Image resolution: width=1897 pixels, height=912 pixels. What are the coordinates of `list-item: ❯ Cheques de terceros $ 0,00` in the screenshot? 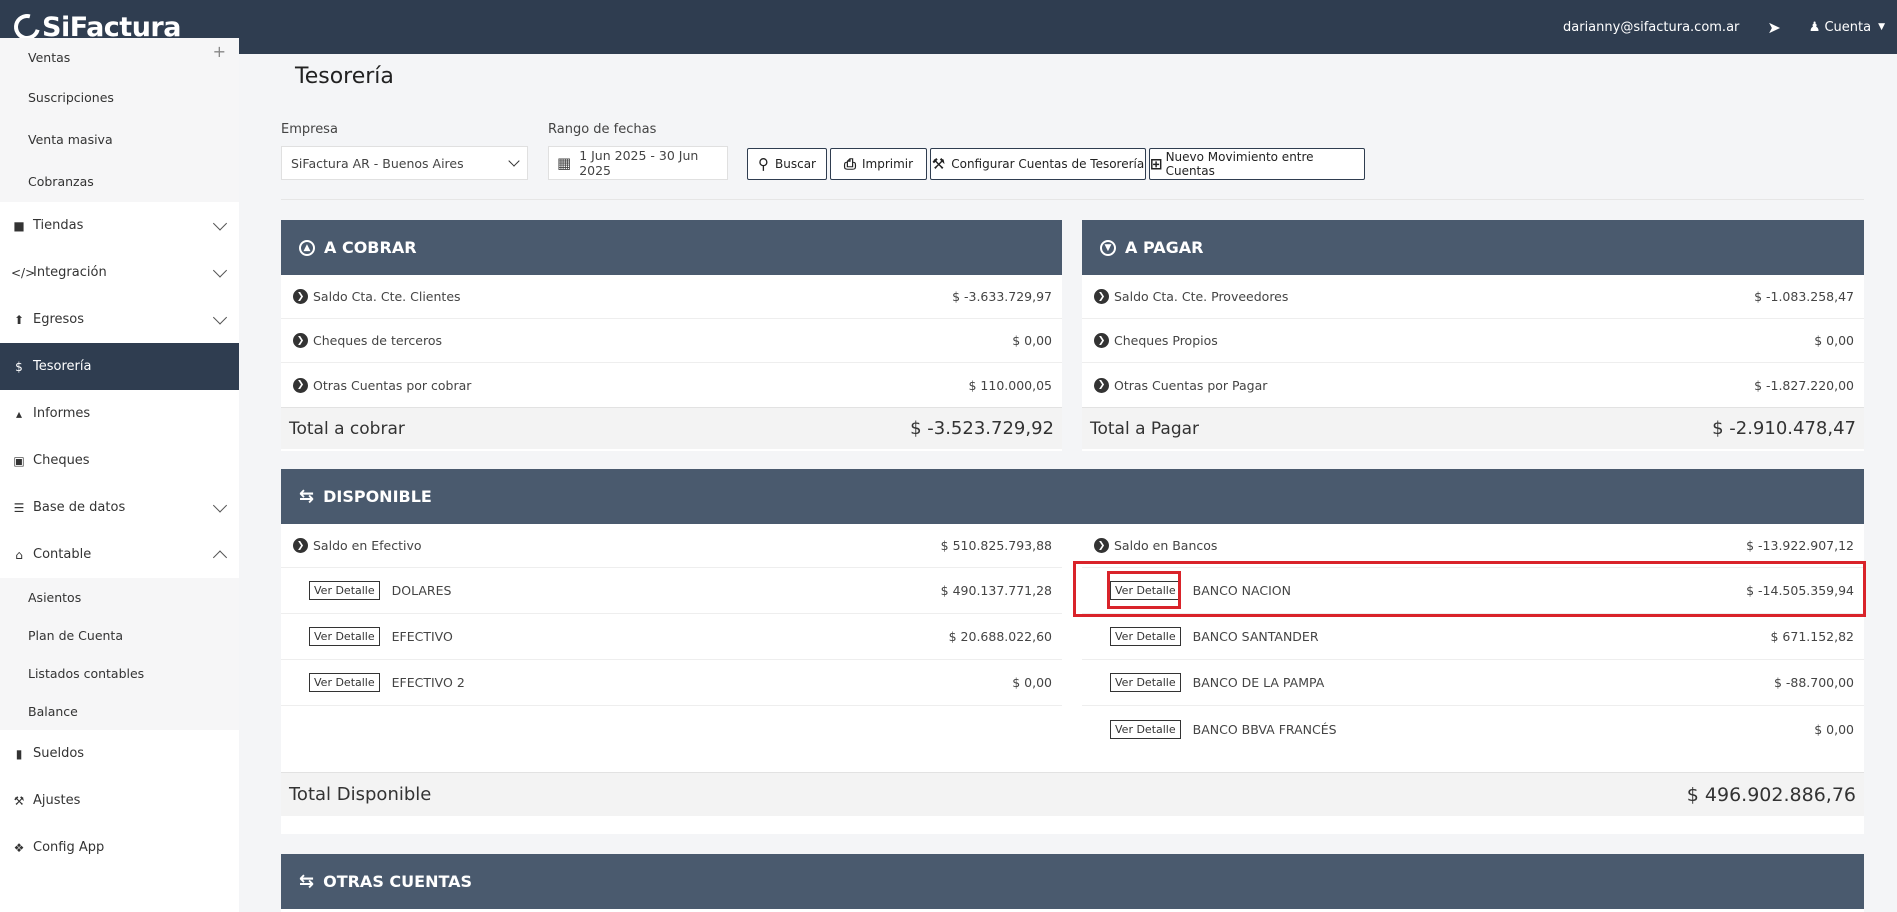 It's located at (671, 341).